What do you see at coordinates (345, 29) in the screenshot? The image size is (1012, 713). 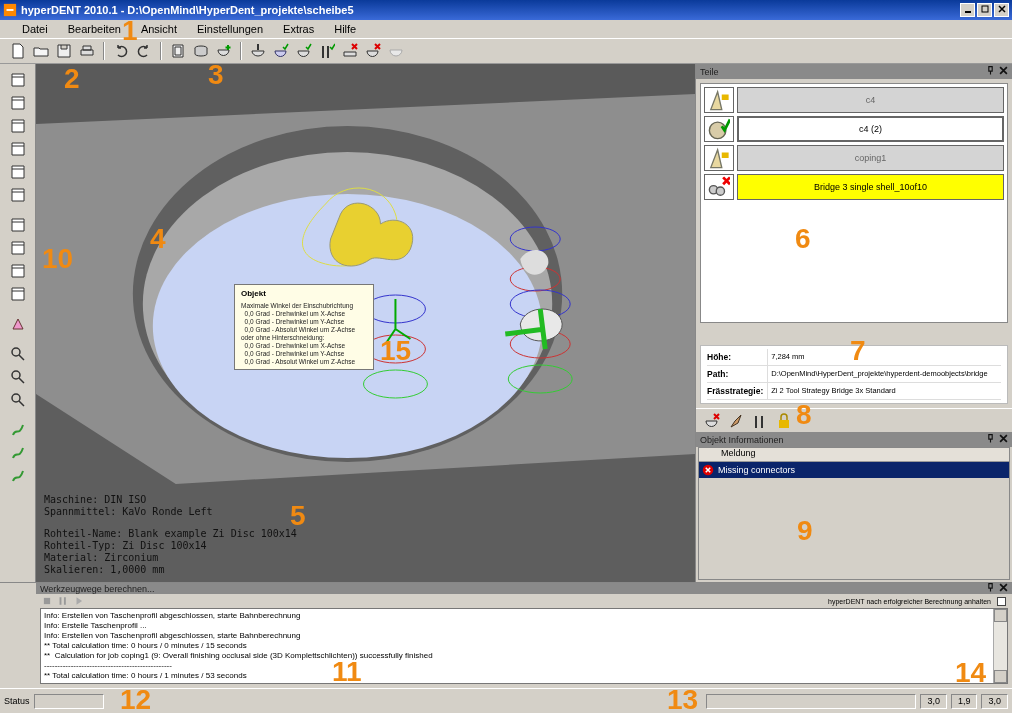 I see `menu-item: Hilfe` at bounding box center [345, 29].